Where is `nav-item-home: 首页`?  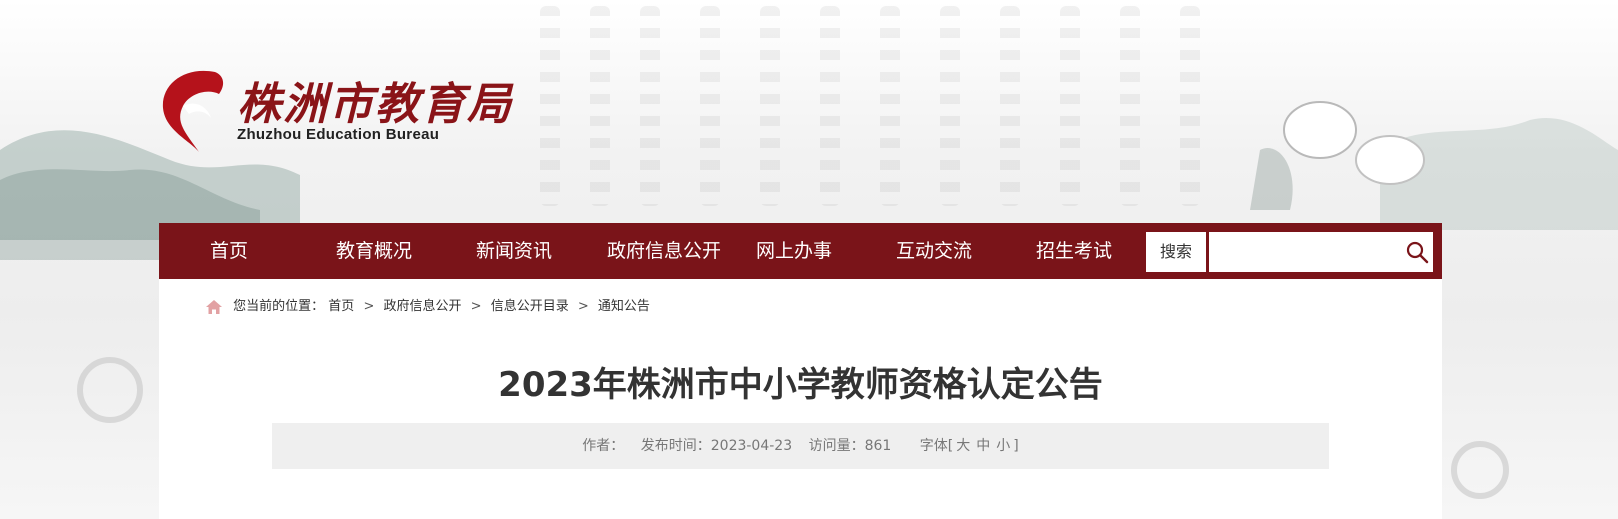
nav-item-home: 首页 is located at coordinates (229, 251).